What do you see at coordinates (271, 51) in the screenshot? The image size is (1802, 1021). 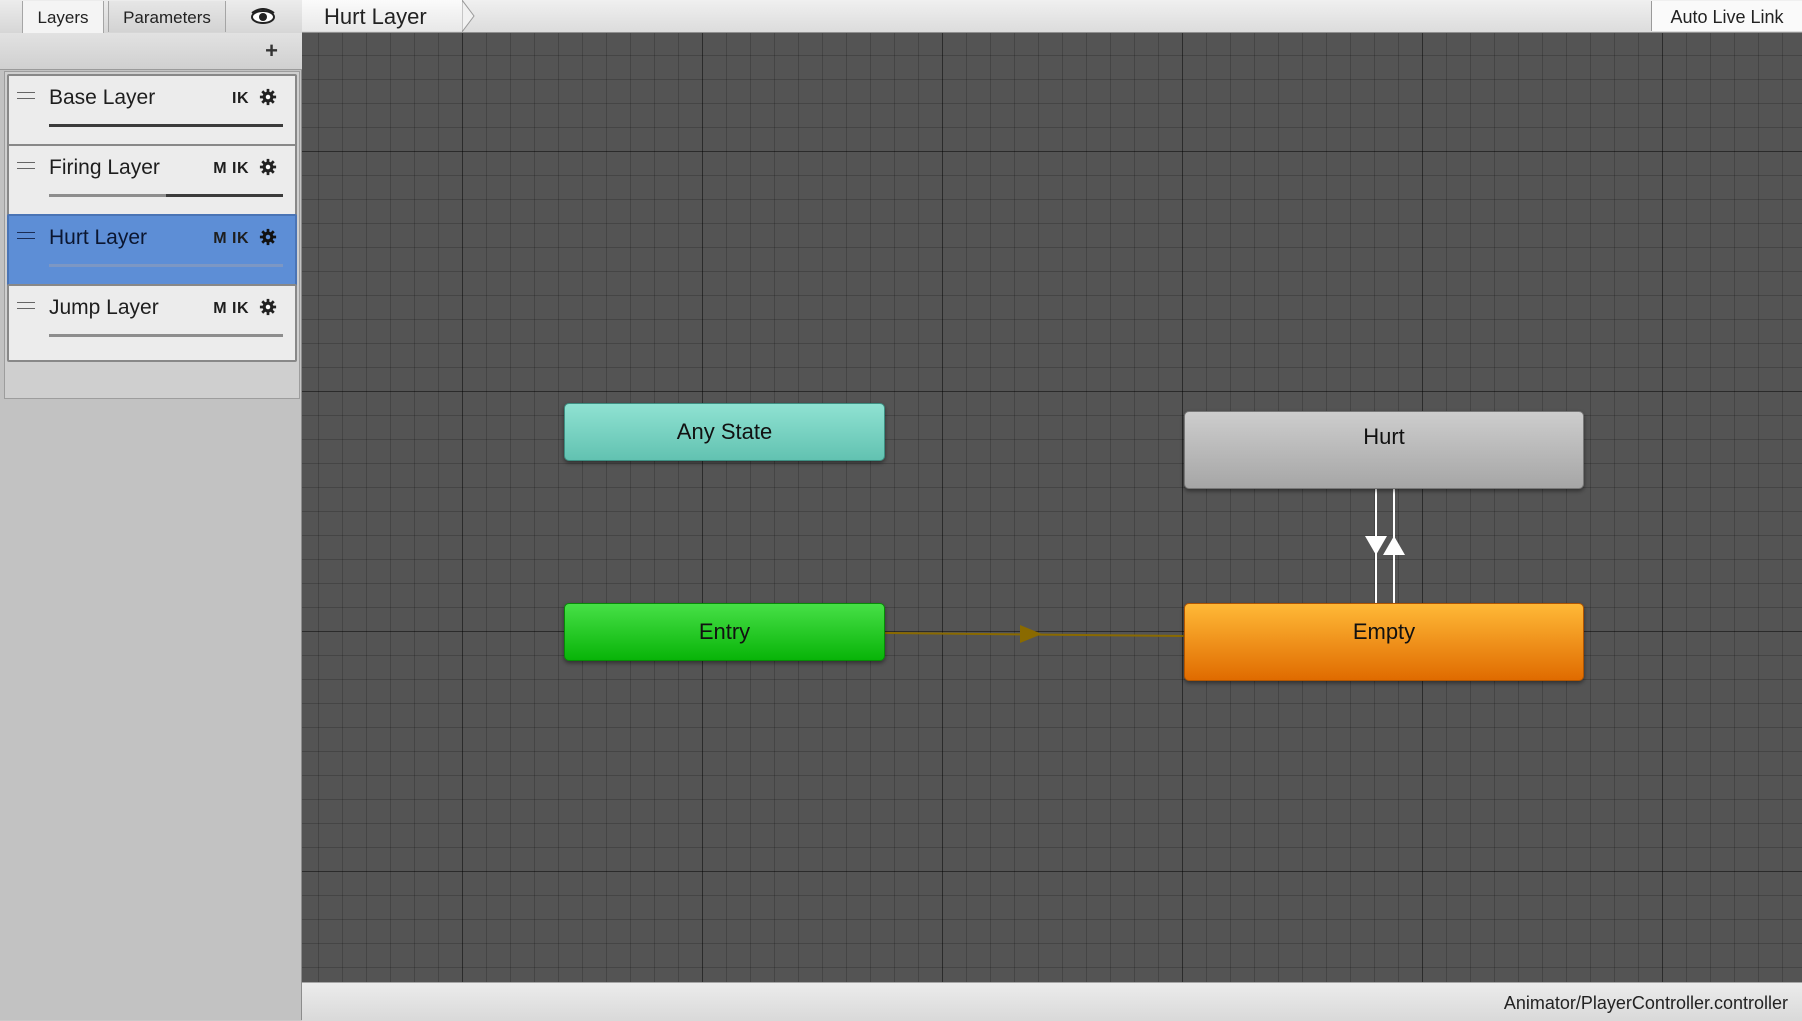 I see `add-layer-button: +` at bounding box center [271, 51].